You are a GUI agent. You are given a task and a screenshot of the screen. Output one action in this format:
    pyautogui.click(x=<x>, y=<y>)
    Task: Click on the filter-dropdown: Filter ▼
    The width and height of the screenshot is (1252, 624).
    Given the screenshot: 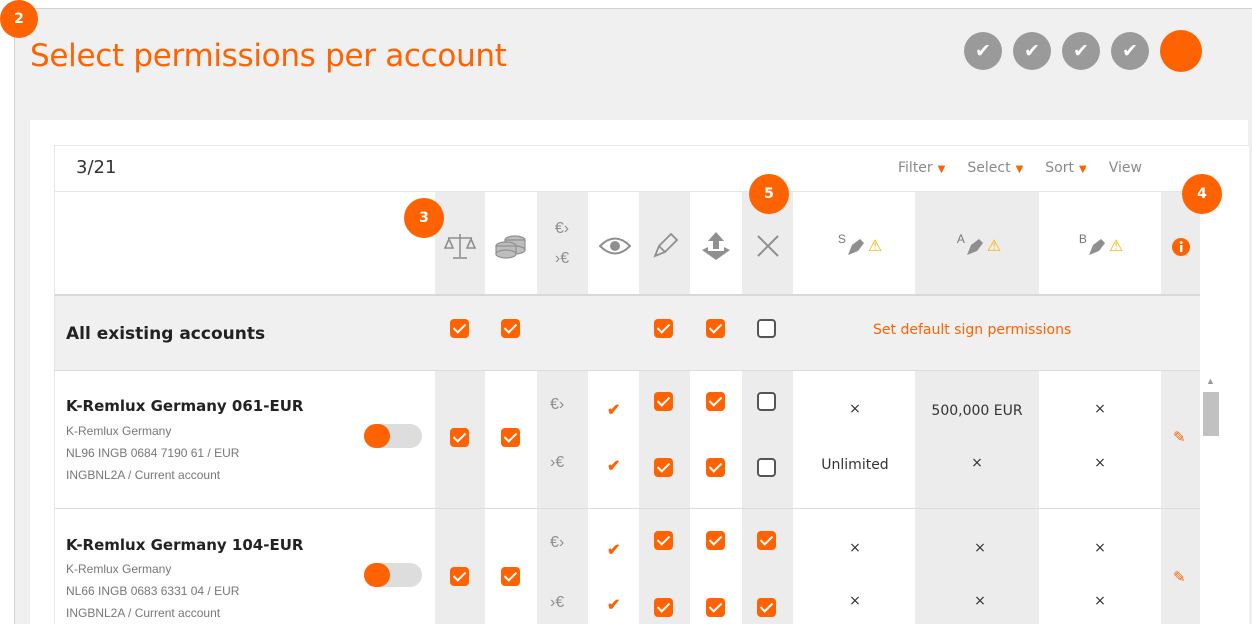 What is the action you would take?
    pyautogui.click(x=921, y=168)
    